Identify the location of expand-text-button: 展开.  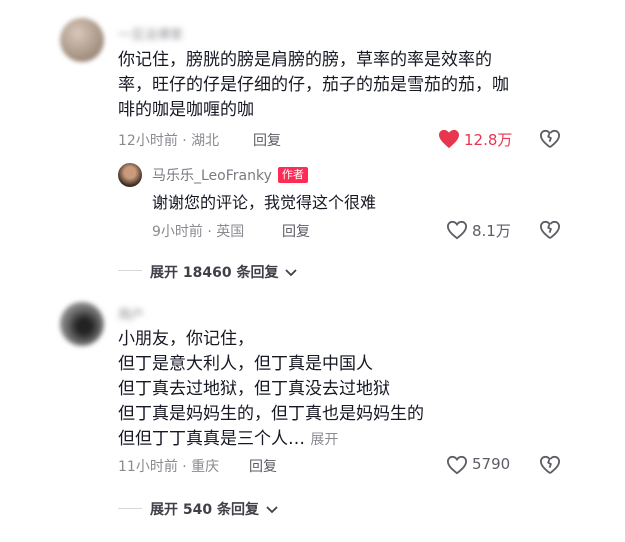
(324, 440).